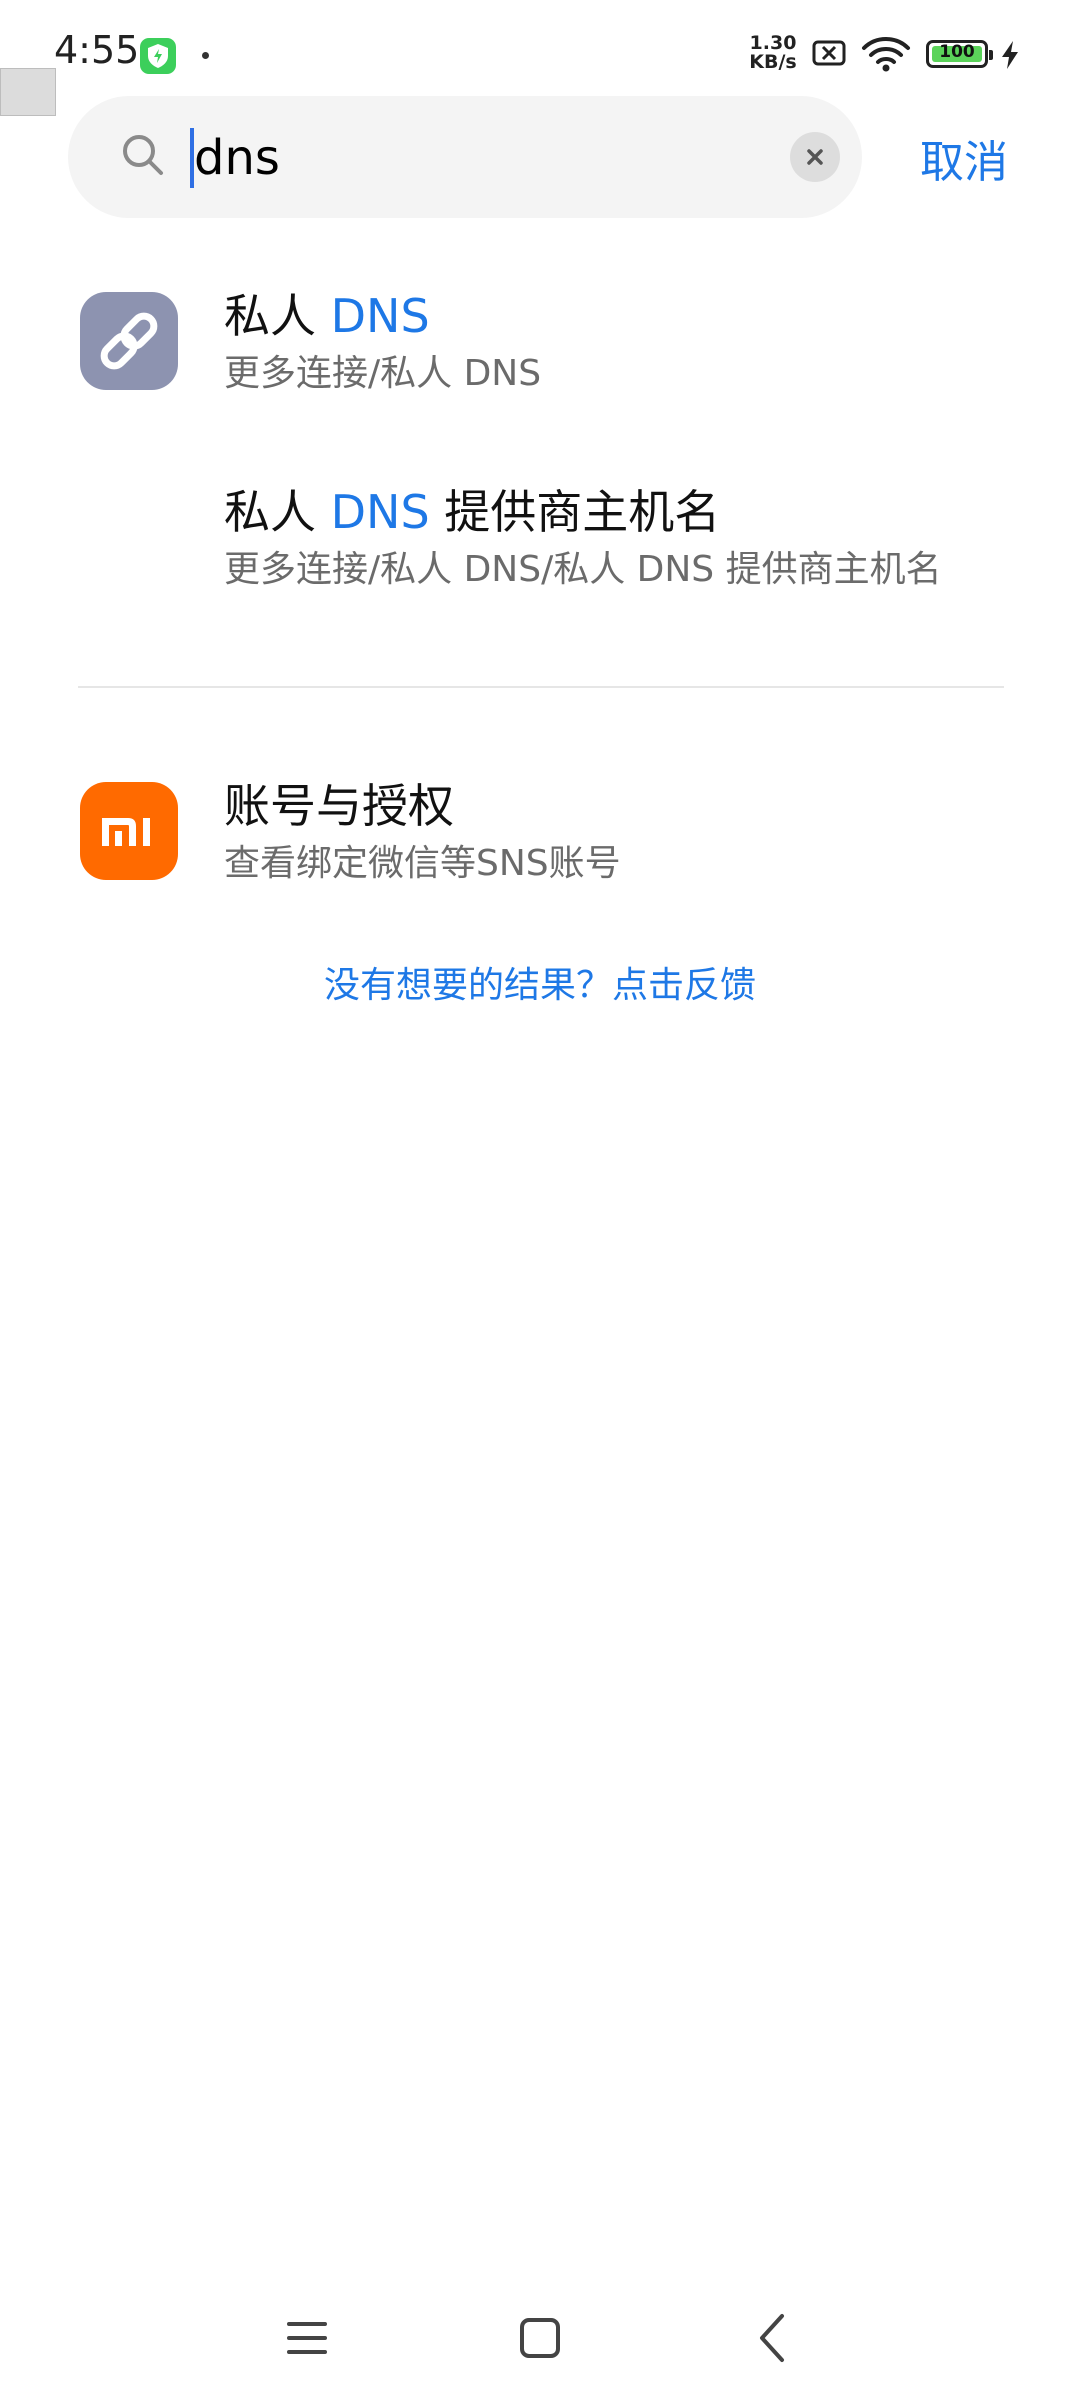  I want to click on menu-icon, so click(307, 2338).